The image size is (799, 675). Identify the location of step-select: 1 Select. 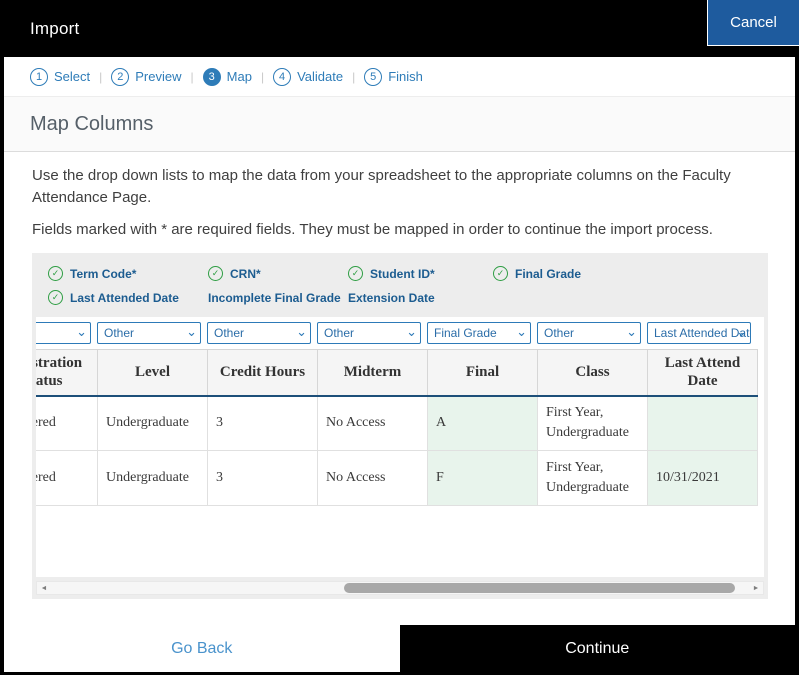
(60, 76).